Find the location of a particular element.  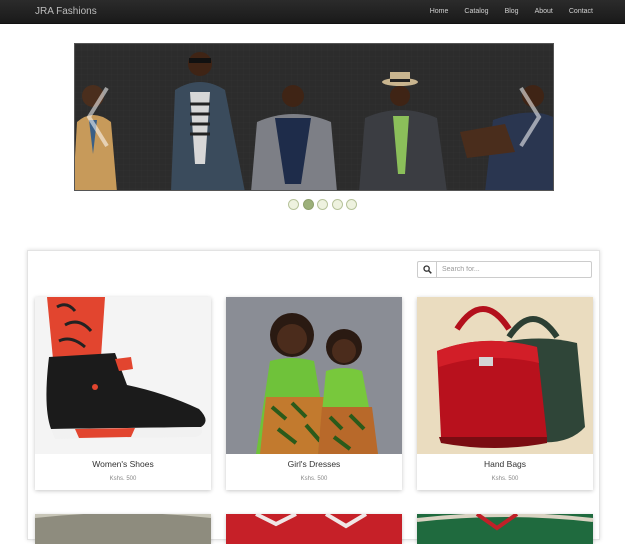

search-icon is located at coordinates (427, 269).